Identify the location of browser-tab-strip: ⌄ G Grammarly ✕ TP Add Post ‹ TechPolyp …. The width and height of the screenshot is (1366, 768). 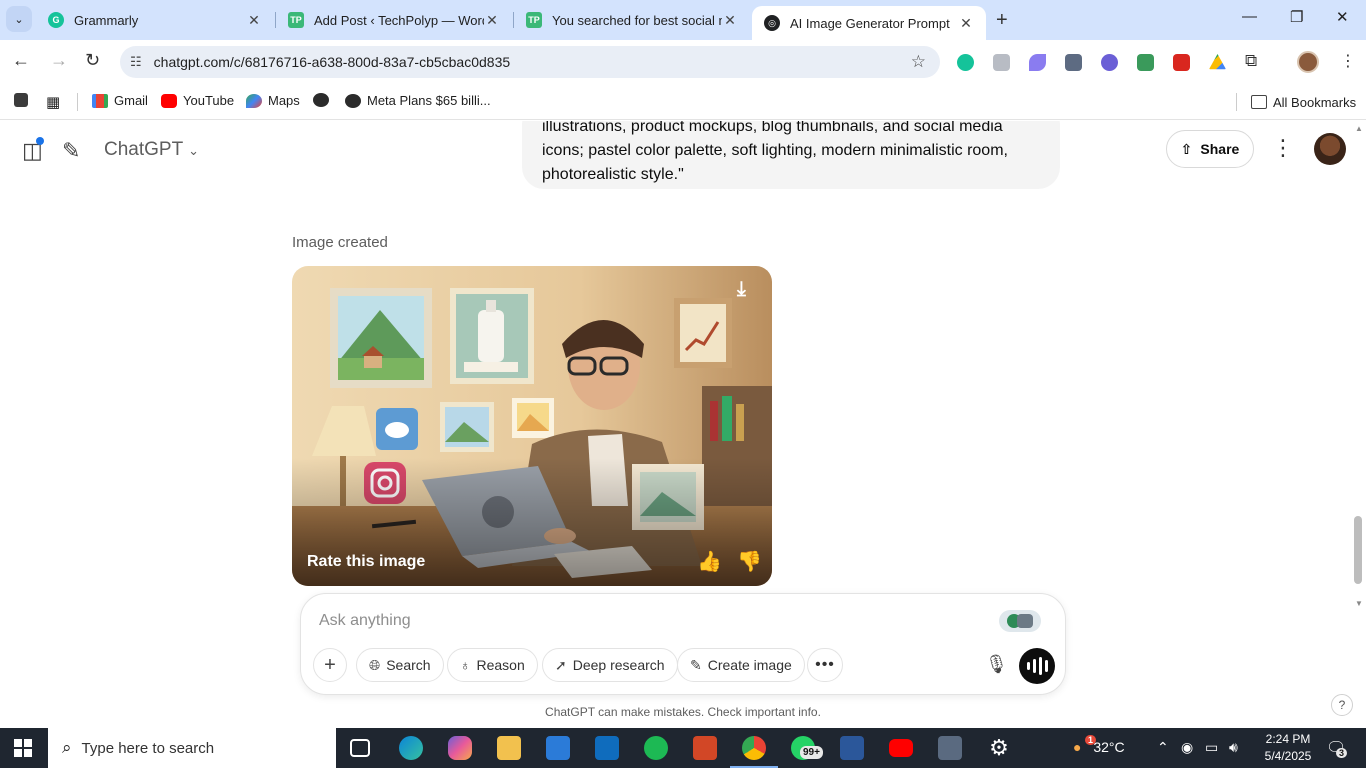
(683, 20).